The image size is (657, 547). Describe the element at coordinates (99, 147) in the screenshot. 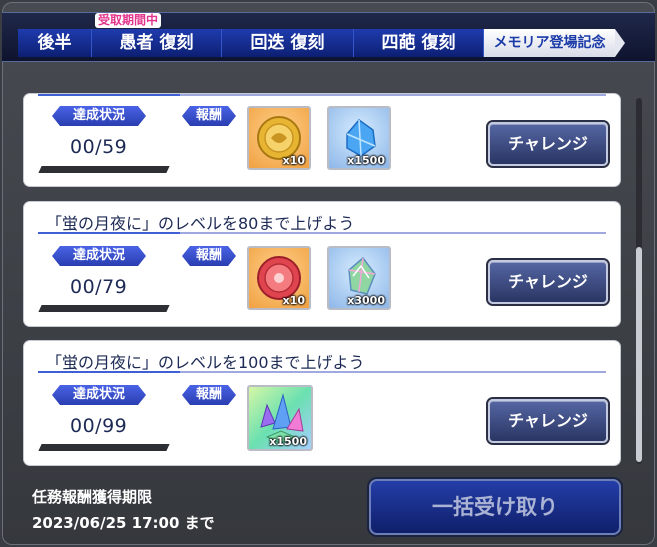

I see `progress-count: 00/59` at that location.